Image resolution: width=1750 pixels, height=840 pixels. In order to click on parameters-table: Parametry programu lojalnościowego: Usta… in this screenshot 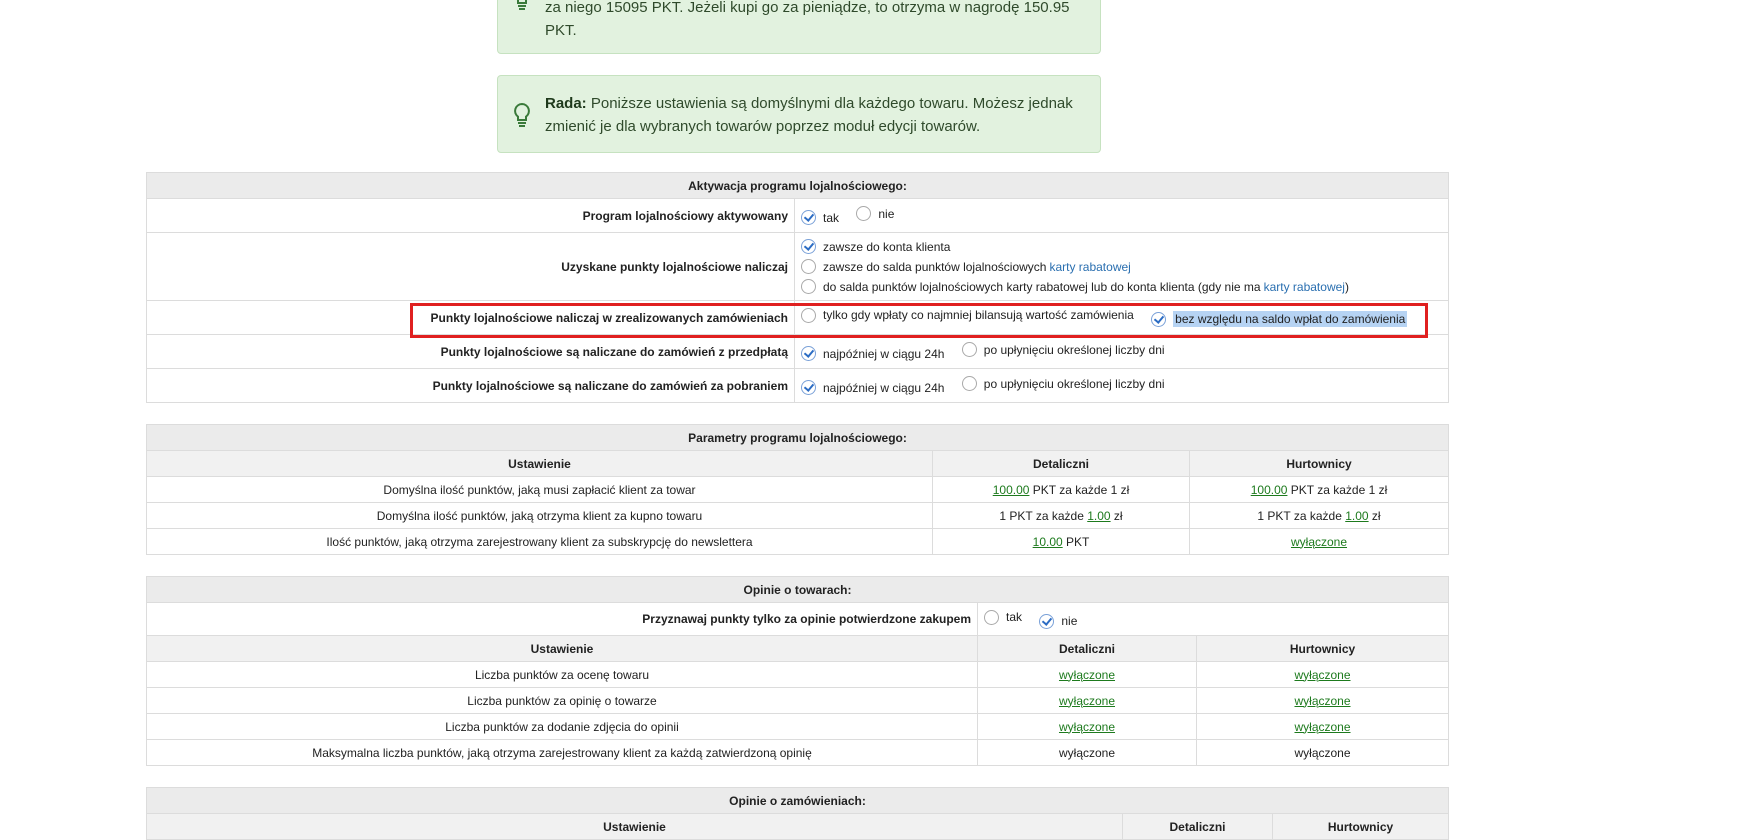, I will do `click(797, 489)`.